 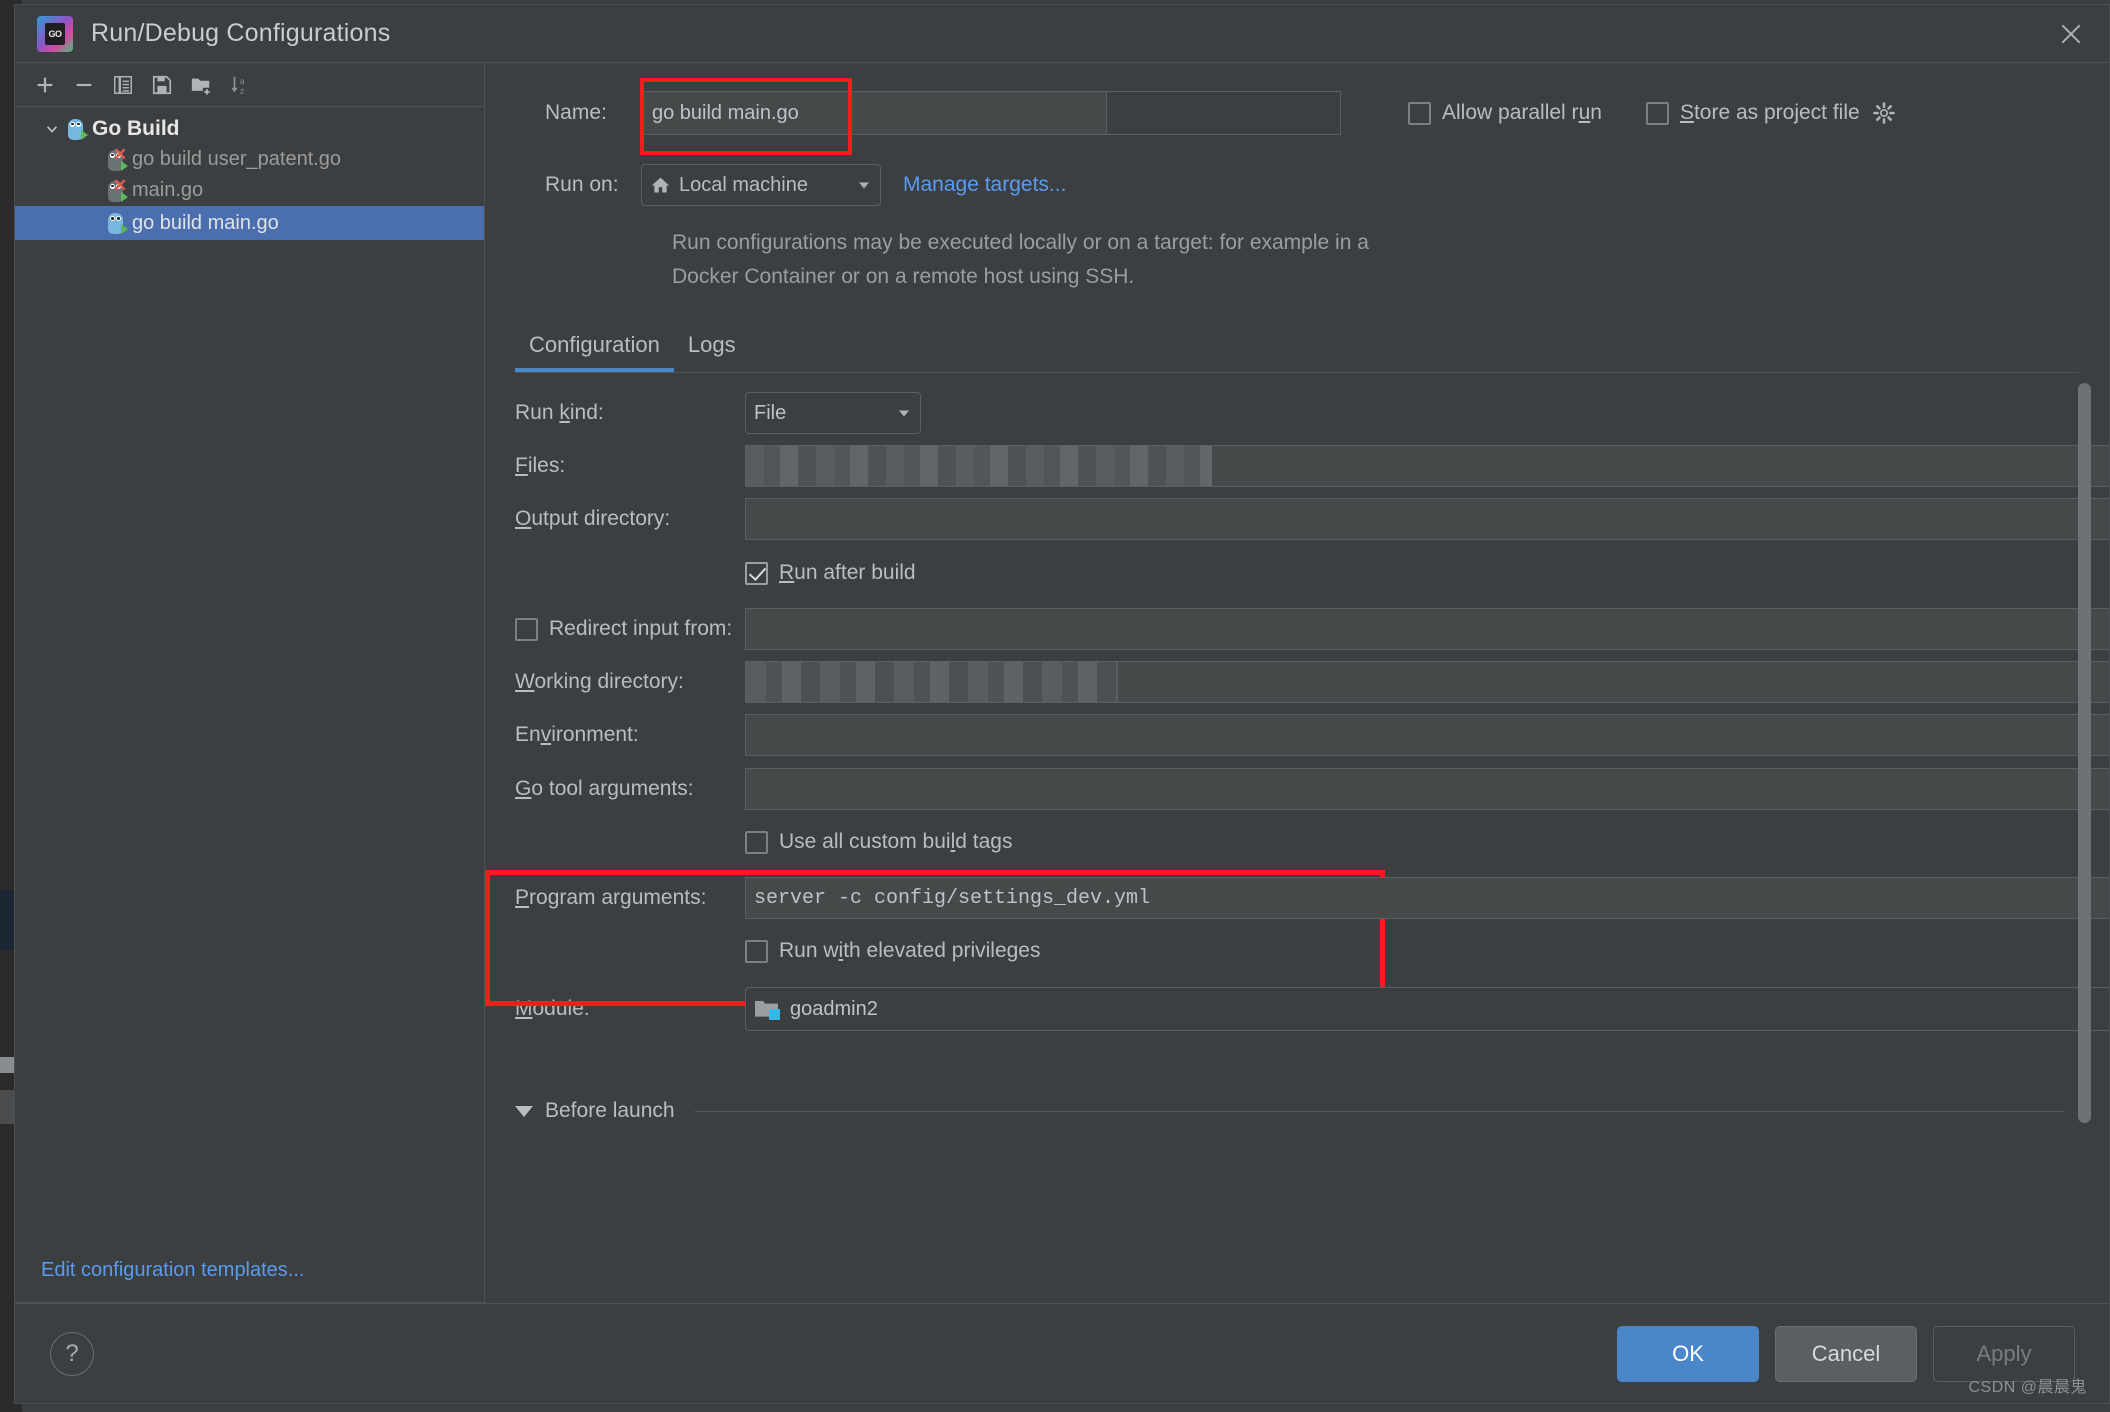 I want to click on module-value: goadmin2, so click(x=834, y=1008).